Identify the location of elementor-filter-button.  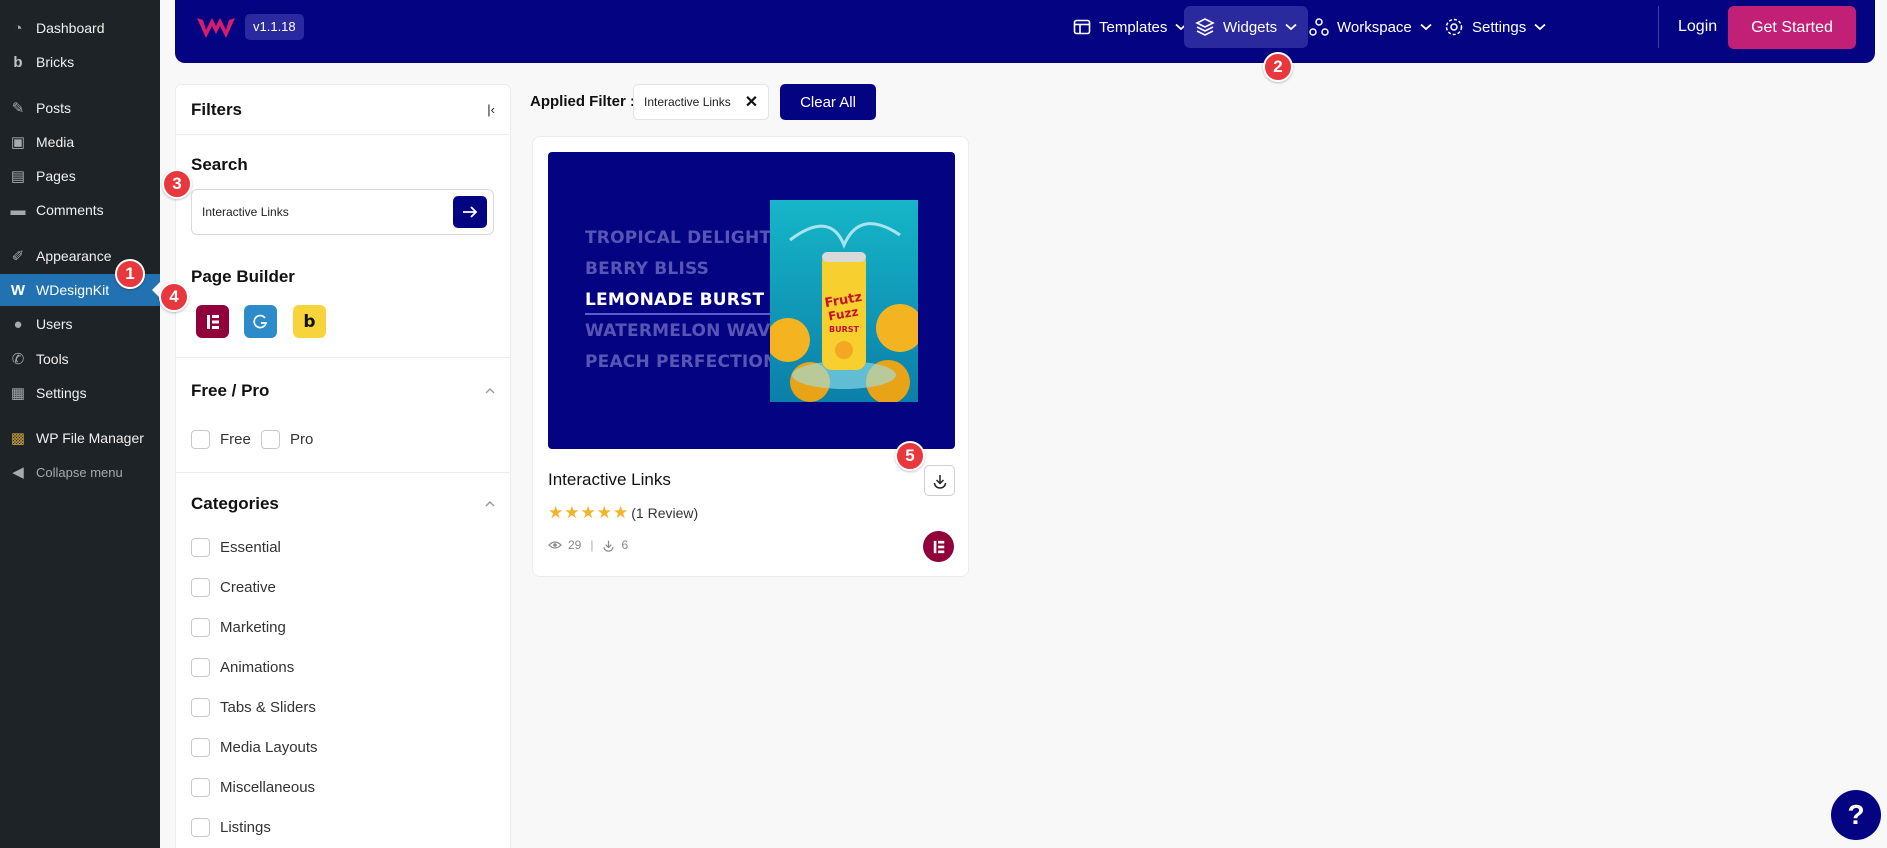
(212, 321).